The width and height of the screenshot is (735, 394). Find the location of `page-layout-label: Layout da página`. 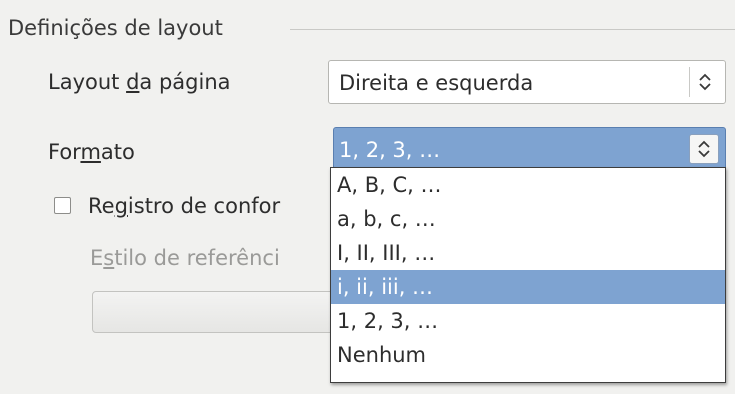

page-layout-label: Layout da página is located at coordinates (139, 82).